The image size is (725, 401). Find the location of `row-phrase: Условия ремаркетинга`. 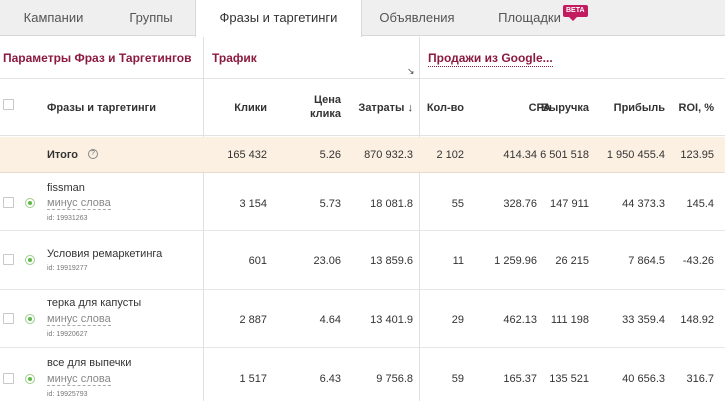

row-phrase: Условия ремаркетинга is located at coordinates (104, 254).